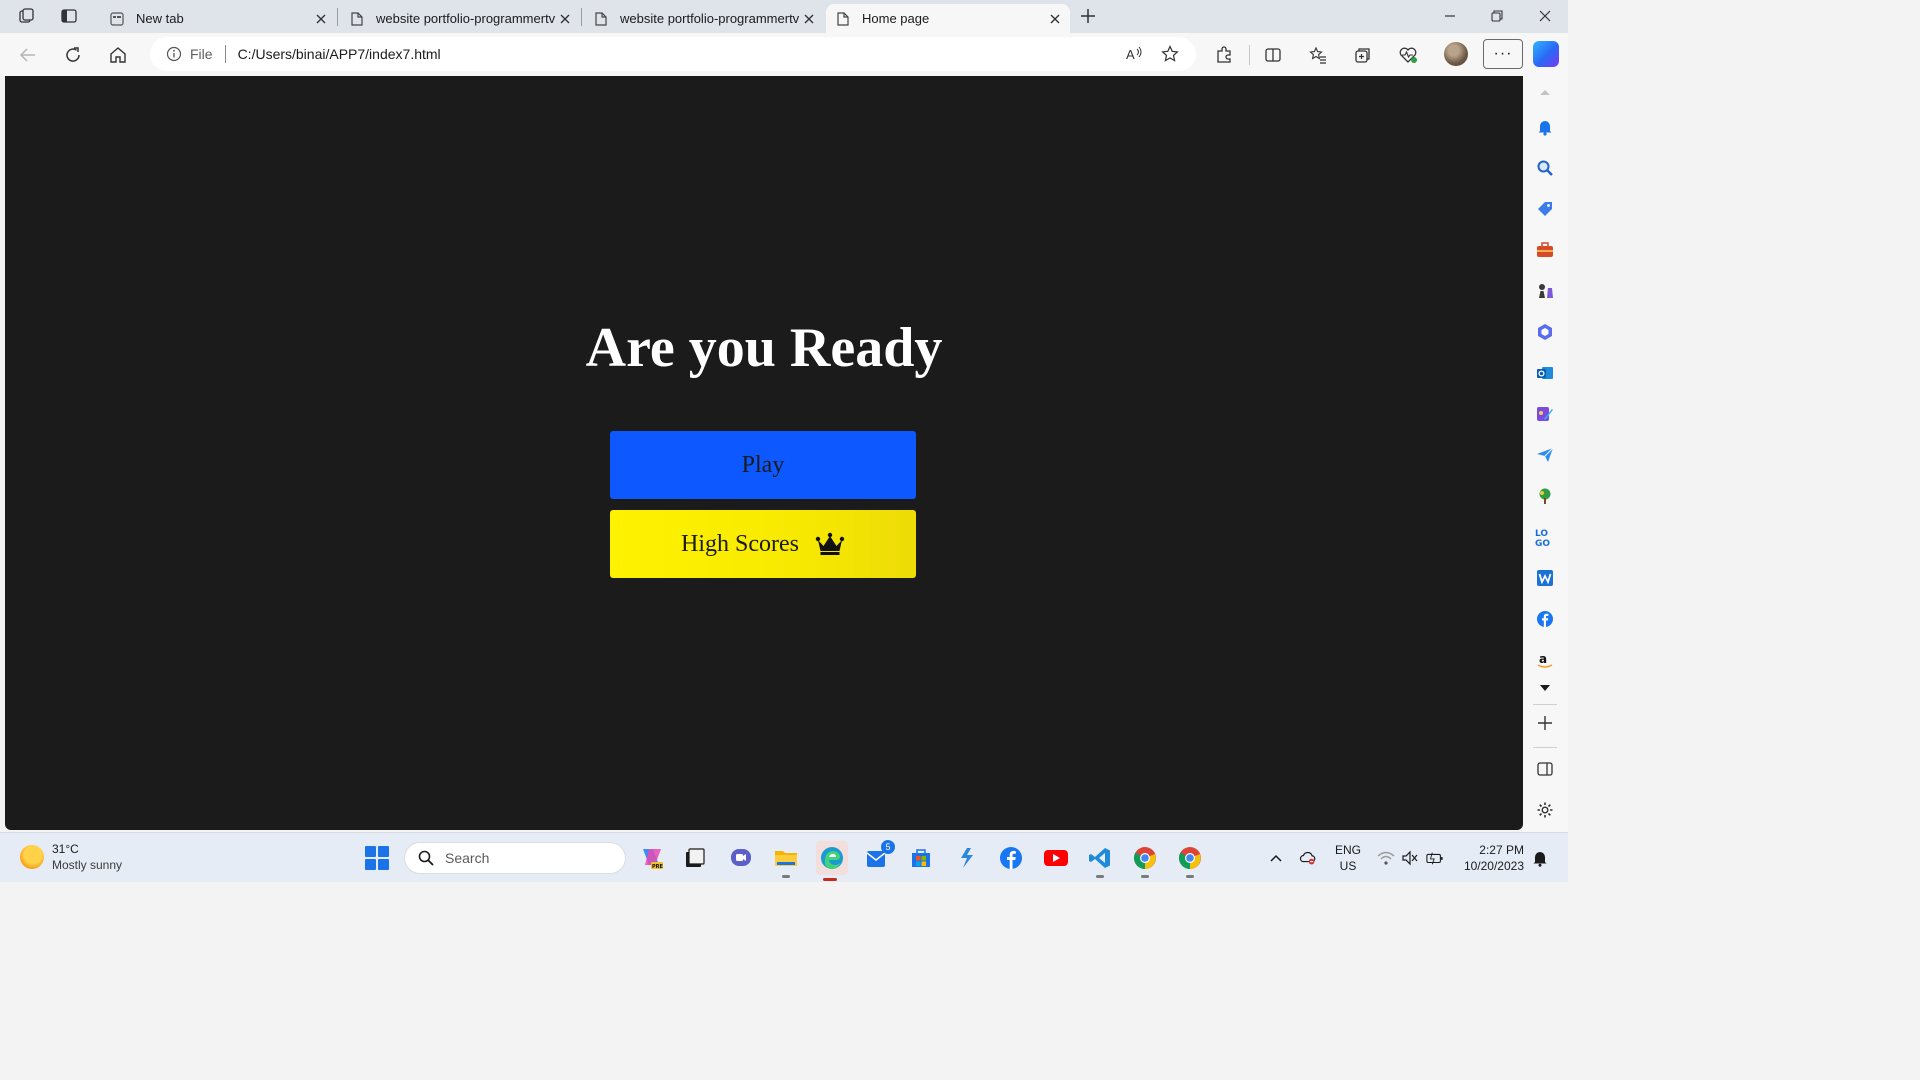 Image resolution: width=1920 pixels, height=1080 pixels. I want to click on shopping-tag-icon, so click(1545, 209).